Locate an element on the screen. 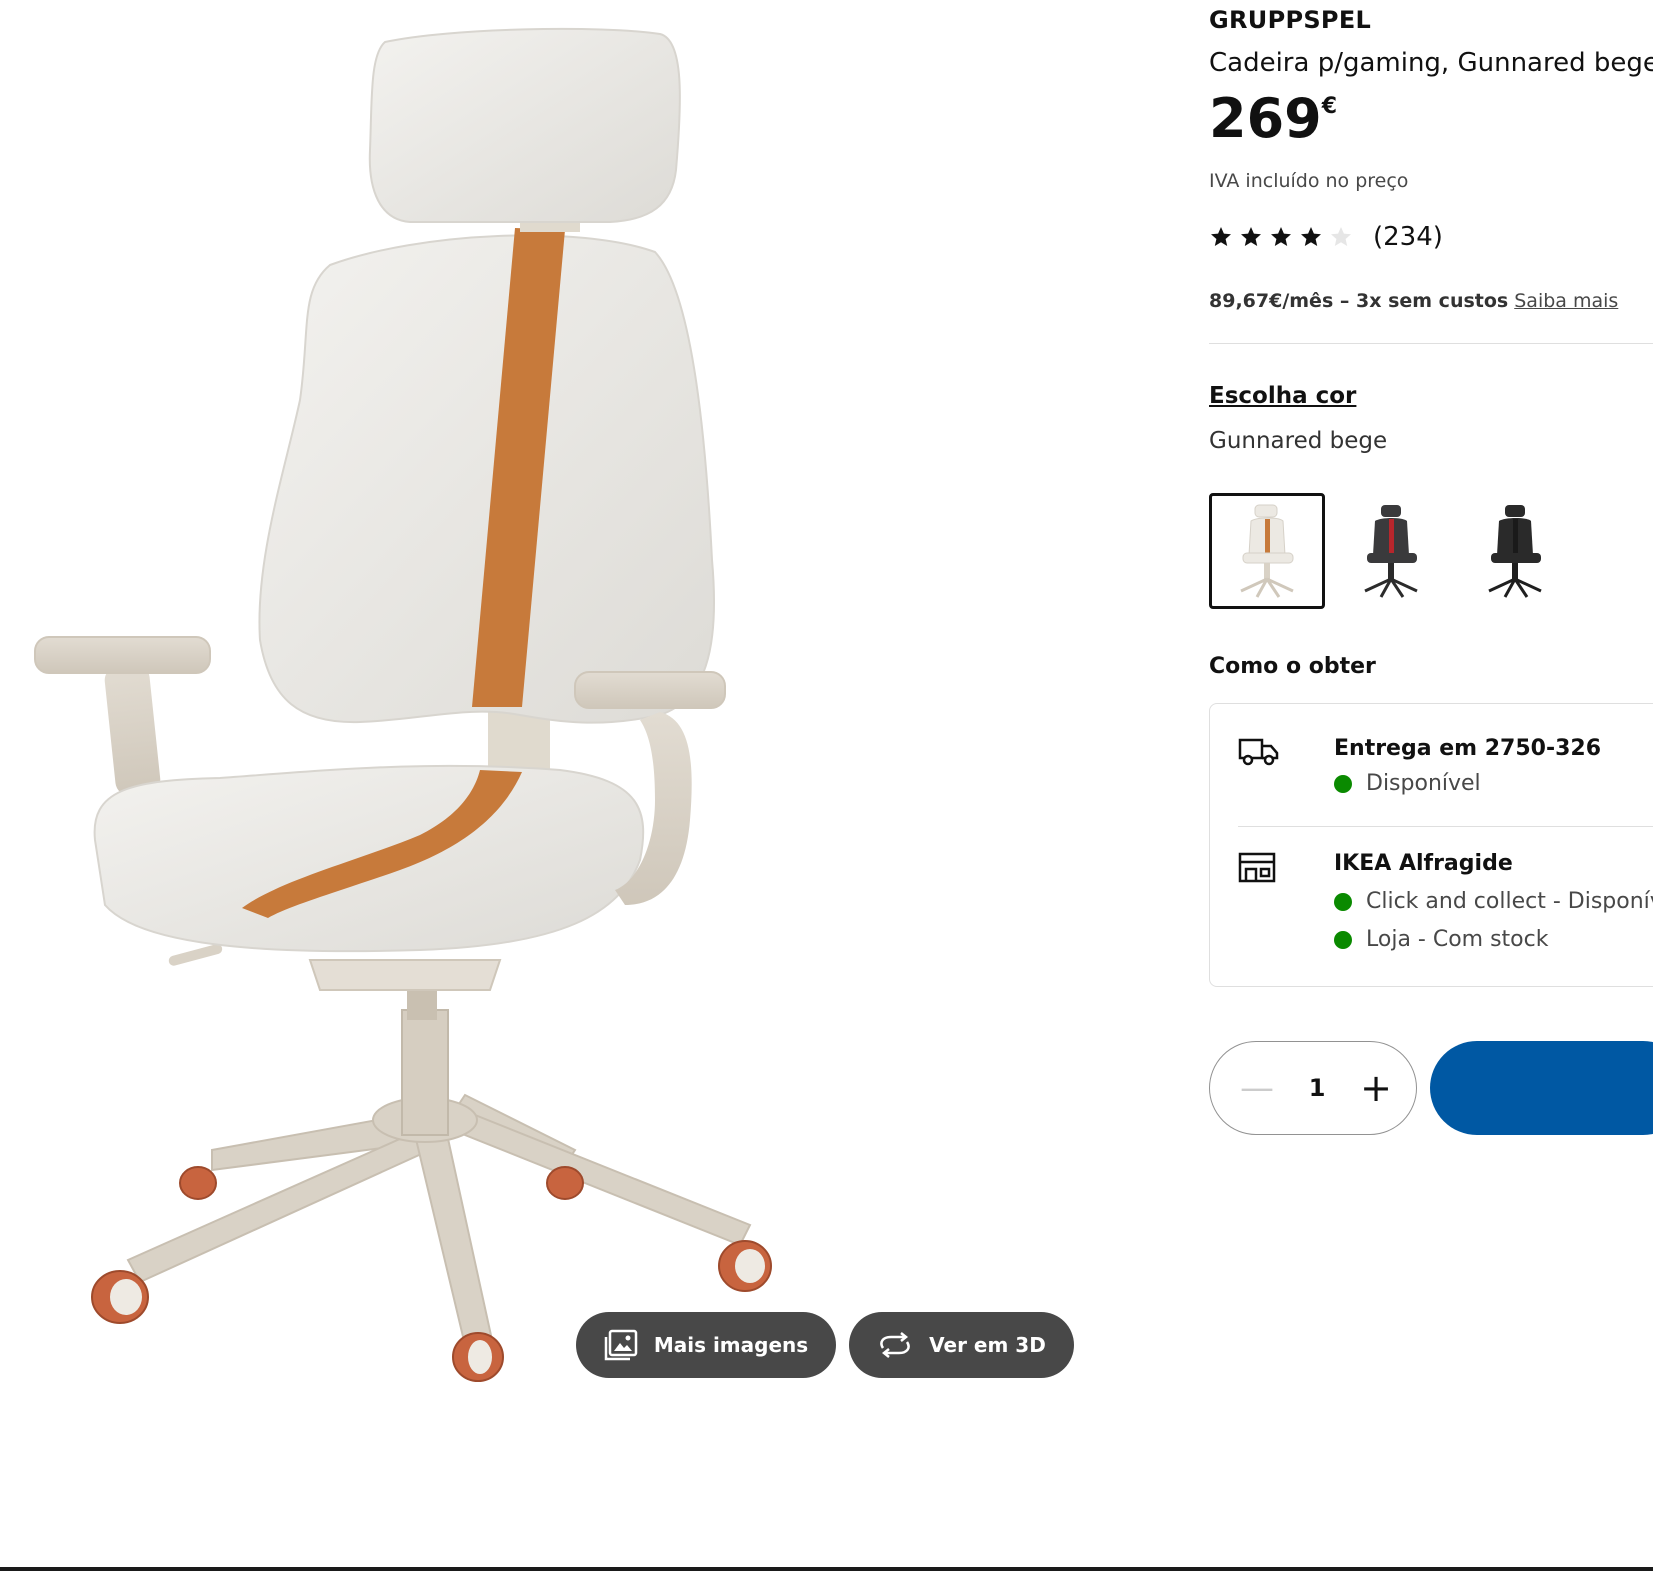 The width and height of the screenshot is (1653, 1571). more-images-button: Mais imagens is located at coordinates (706, 1345).